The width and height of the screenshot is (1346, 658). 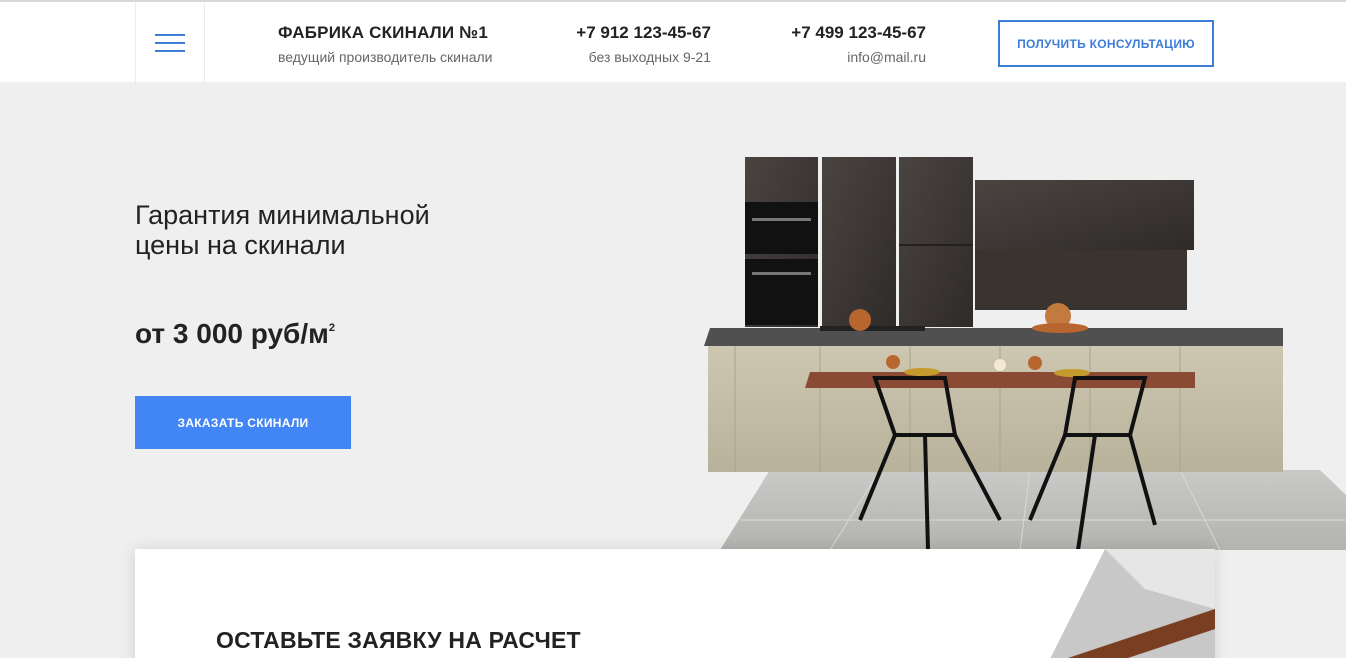 I want to click on hero-price: от 3 000 руб/м2, so click(x=235, y=334).